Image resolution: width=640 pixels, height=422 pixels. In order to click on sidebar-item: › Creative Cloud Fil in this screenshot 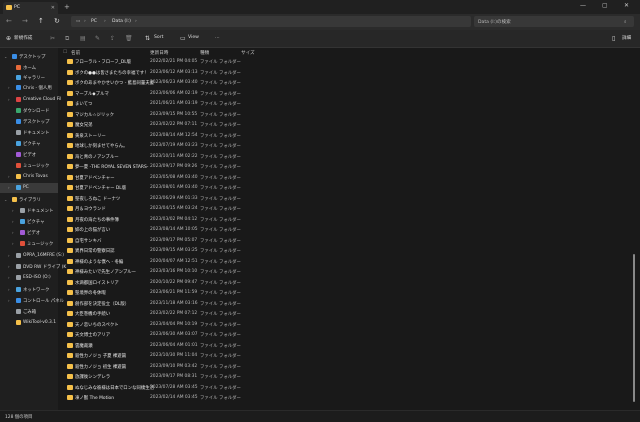, I will do `click(30, 100)`.